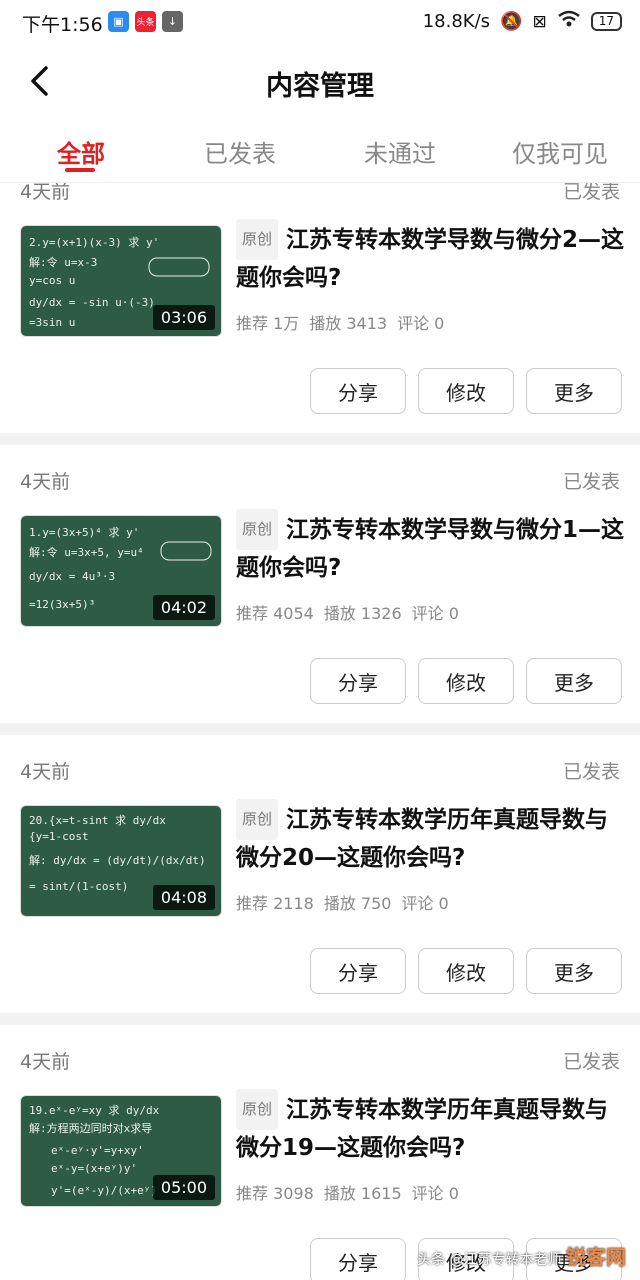 The image size is (640, 1280). What do you see at coordinates (275, 613) in the screenshot?
I see `recommend-count: 推荐 4054` at bounding box center [275, 613].